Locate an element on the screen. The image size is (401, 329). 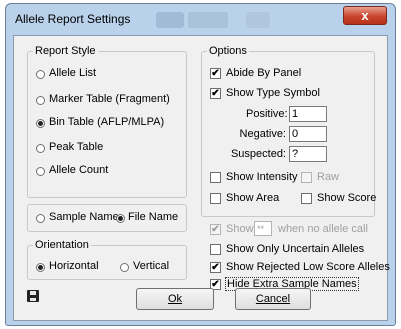
close-icon: x is located at coordinates (365, 15).